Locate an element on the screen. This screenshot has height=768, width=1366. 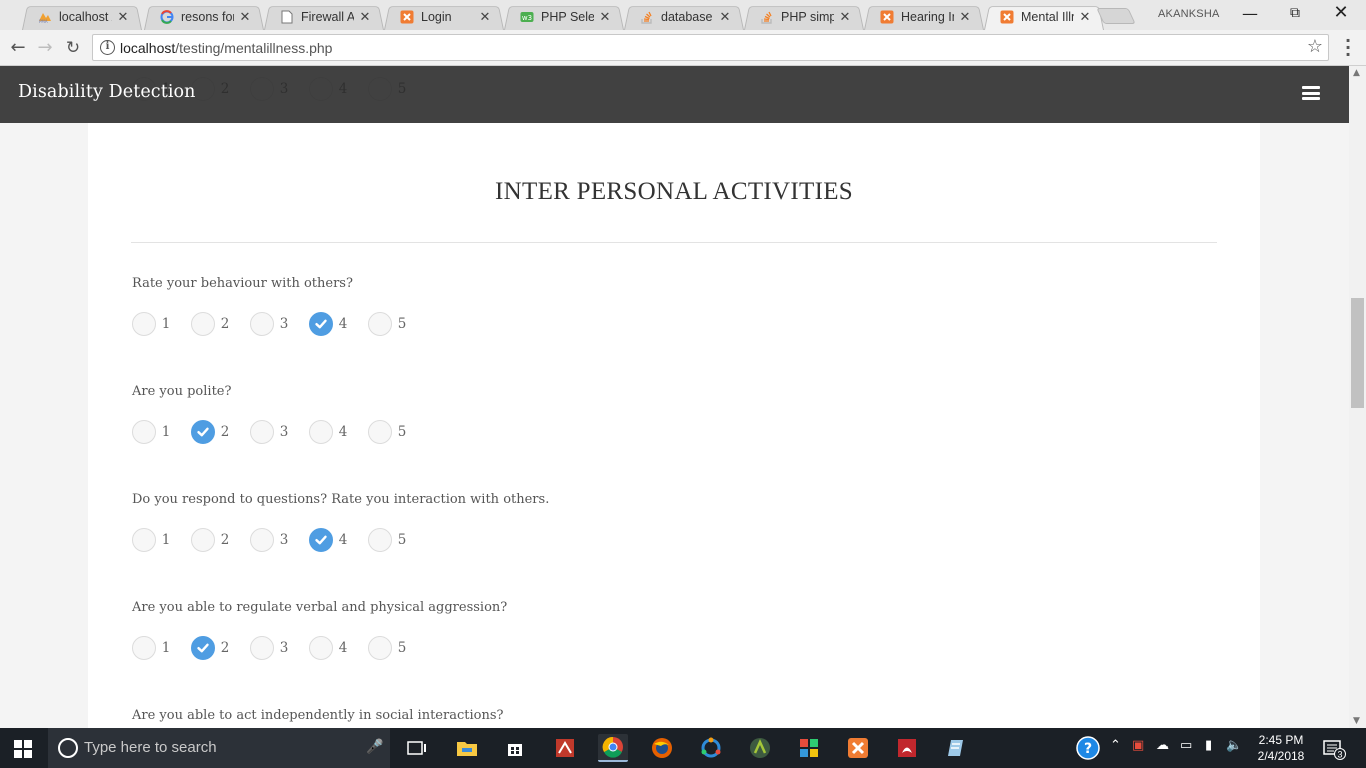
browser-tab: Firewall Aut ✕ is located at coordinates (318, 17).